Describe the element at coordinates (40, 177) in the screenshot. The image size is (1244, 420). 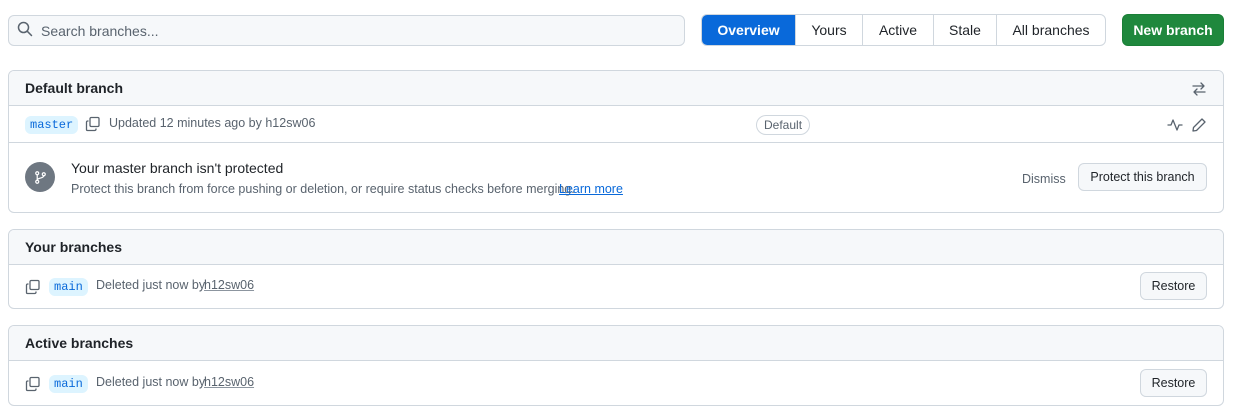
I see `git-branch-icon` at that location.